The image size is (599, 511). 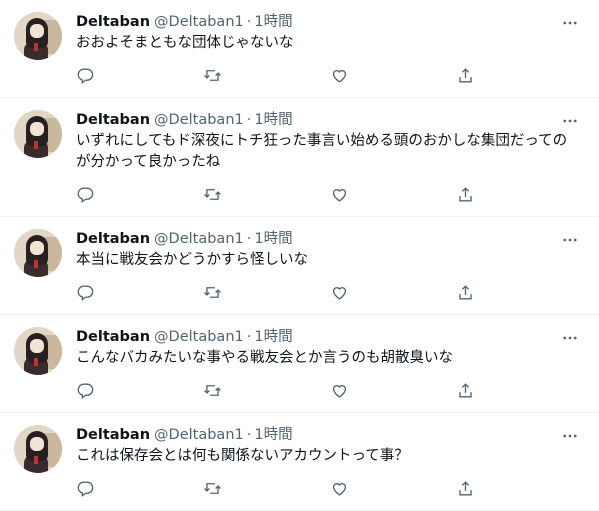 I want to click on tweet-text: こんなバカみたいな事やる戦友会とか言うのも胡散臭いな, so click(x=264, y=358).